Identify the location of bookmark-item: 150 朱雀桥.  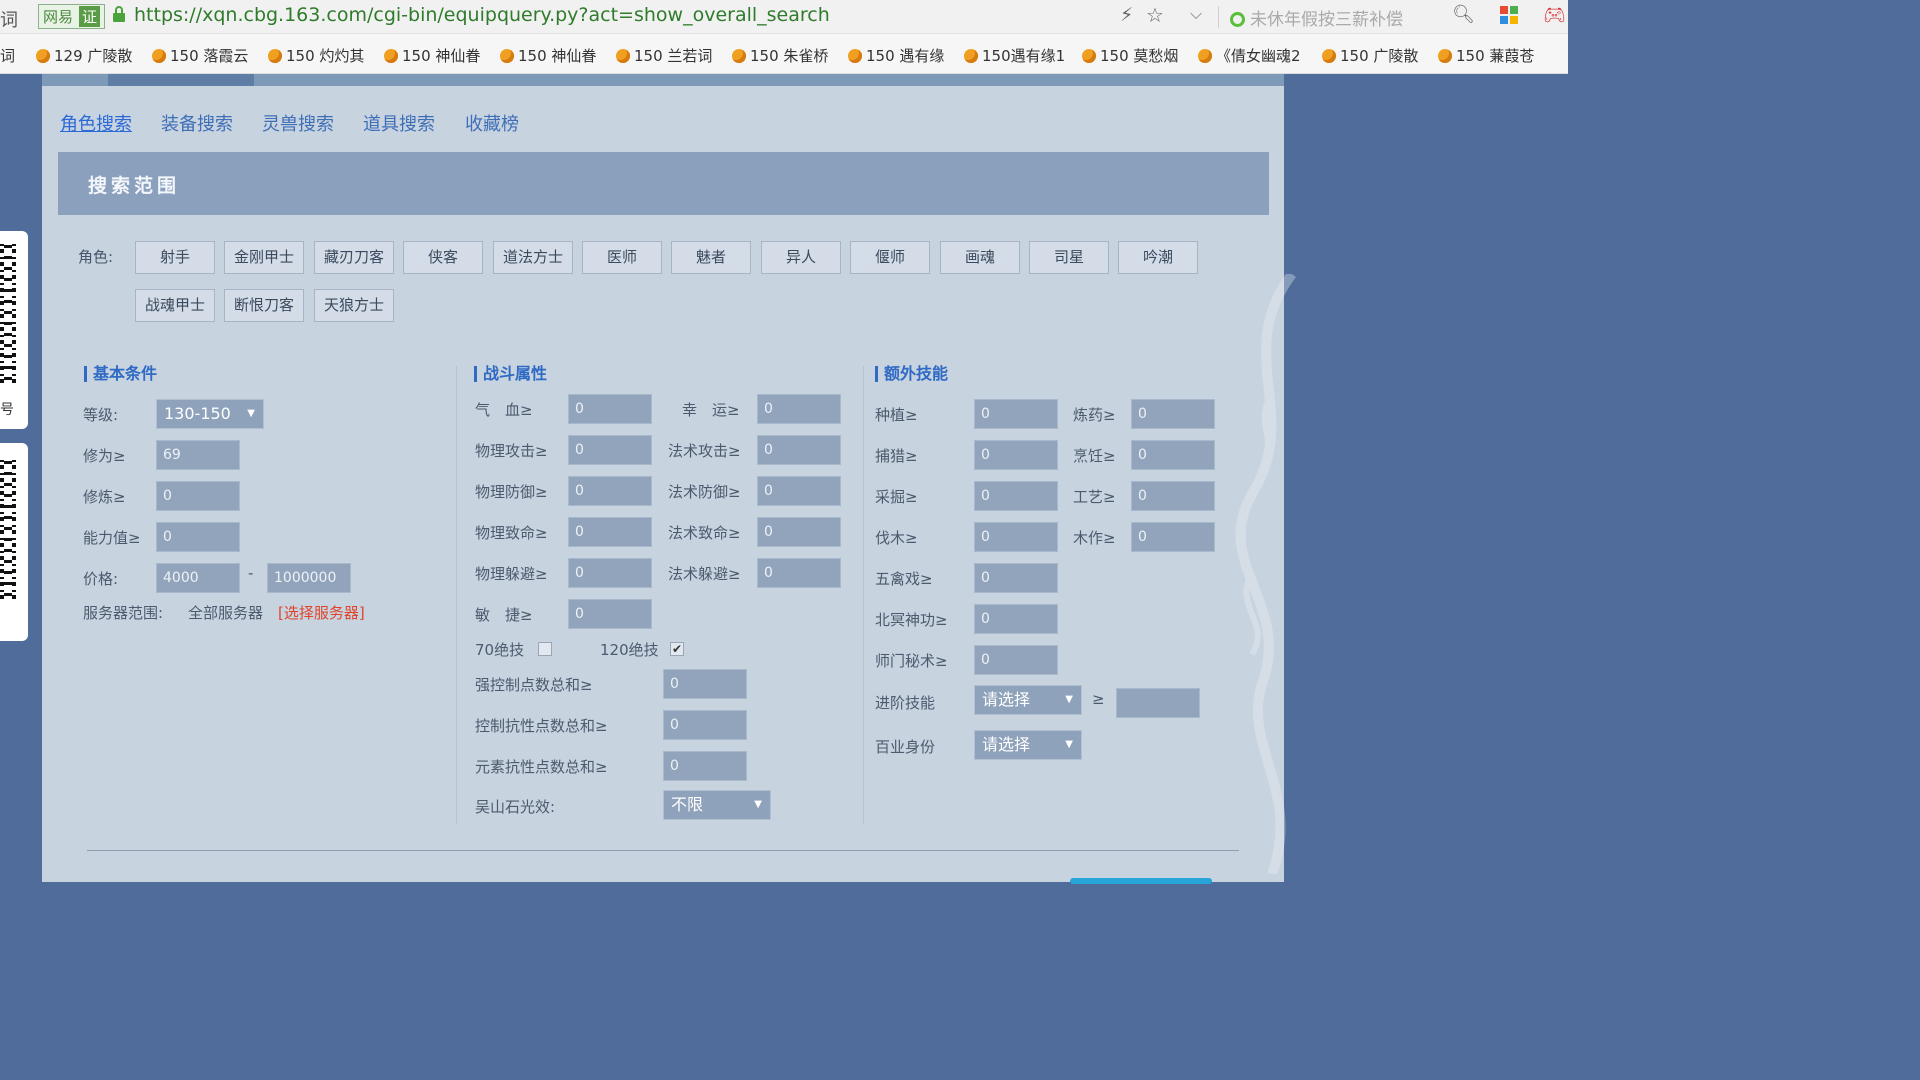
(780, 55).